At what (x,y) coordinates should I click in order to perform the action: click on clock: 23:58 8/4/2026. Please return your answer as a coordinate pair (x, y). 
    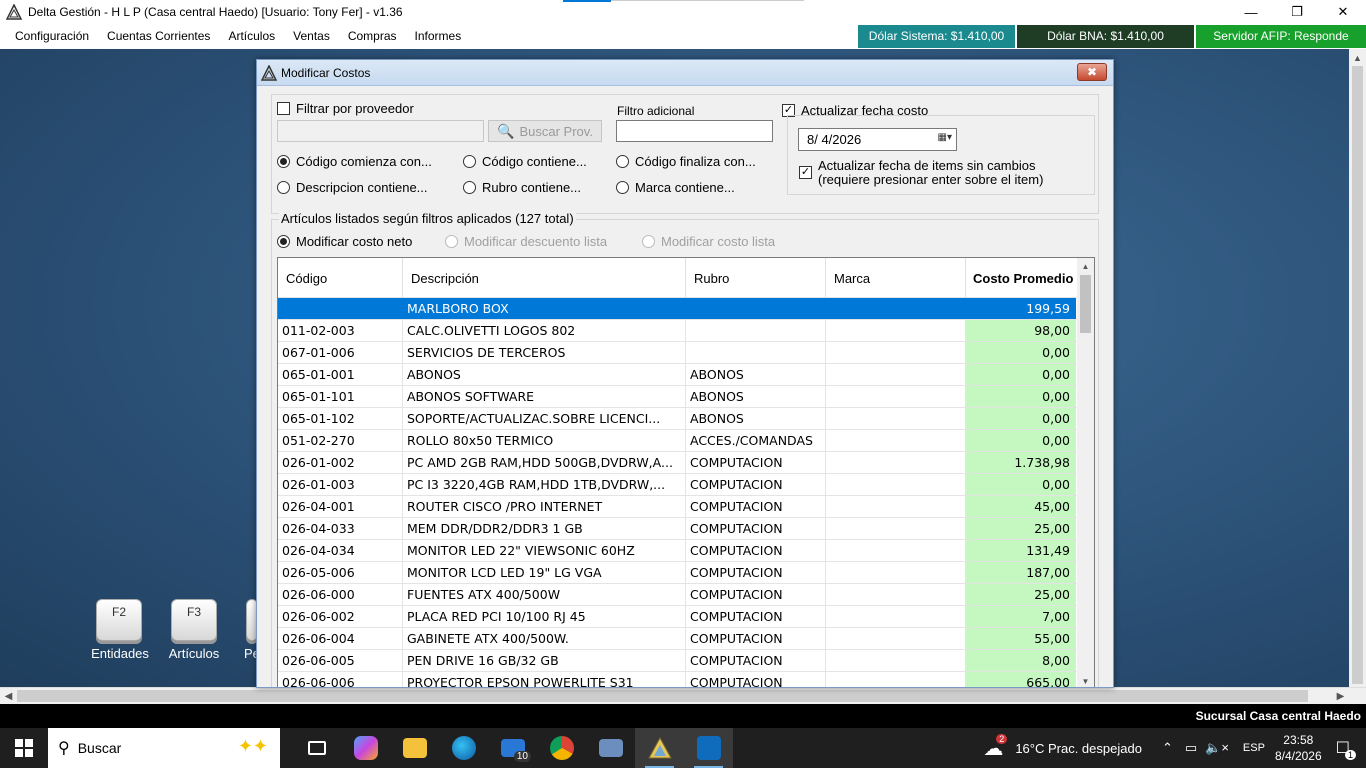
    Looking at the image, I should click on (1298, 748).